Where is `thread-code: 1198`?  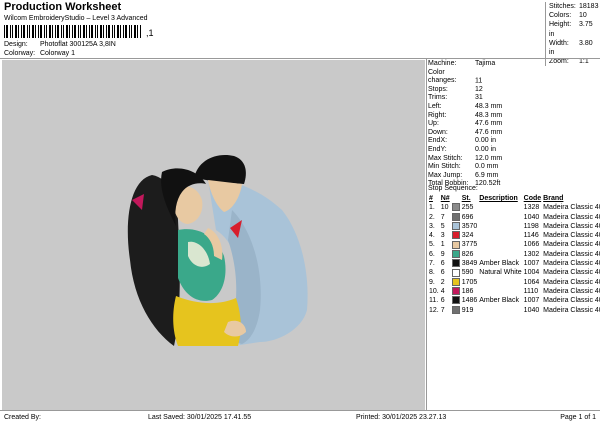
thread-code: 1198 is located at coordinates (531, 226).